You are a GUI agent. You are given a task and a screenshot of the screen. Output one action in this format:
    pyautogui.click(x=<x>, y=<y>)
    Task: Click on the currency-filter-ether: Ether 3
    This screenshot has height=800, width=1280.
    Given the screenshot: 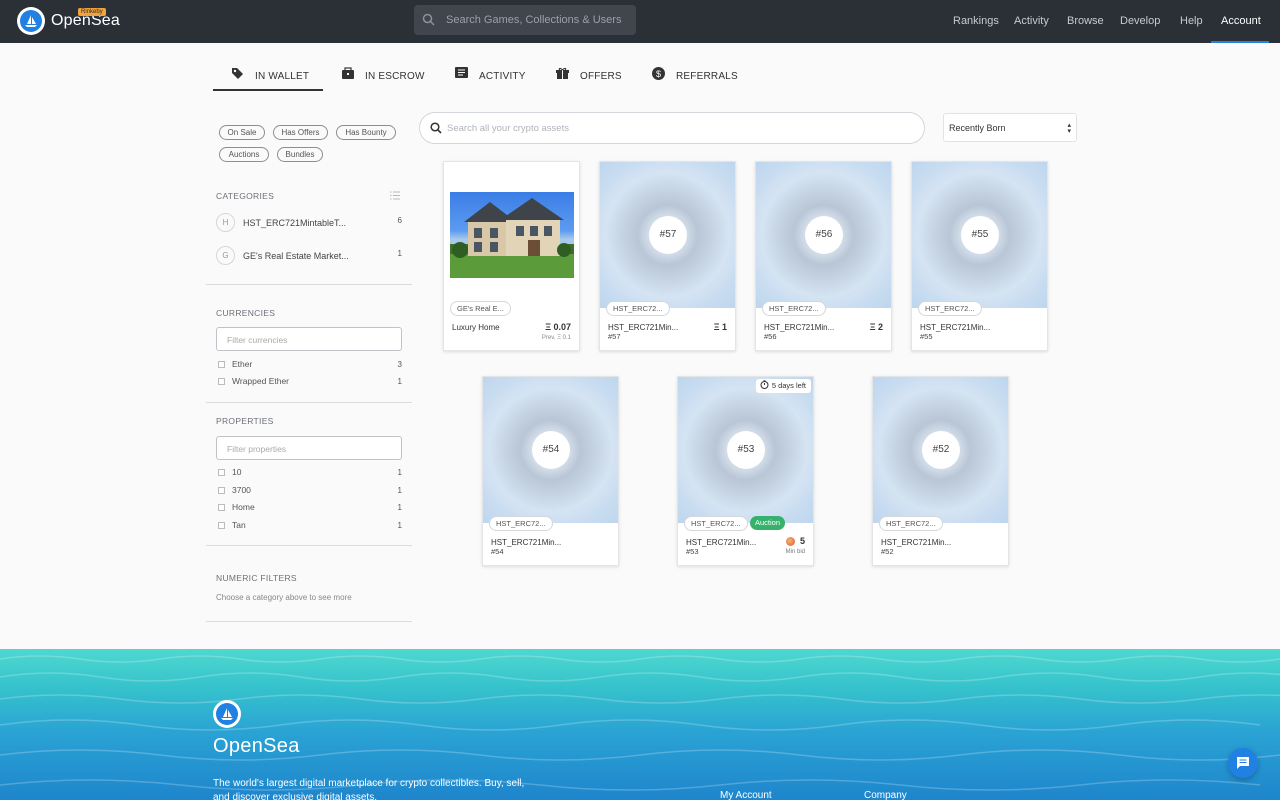 What is the action you would take?
    pyautogui.click(x=310, y=365)
    